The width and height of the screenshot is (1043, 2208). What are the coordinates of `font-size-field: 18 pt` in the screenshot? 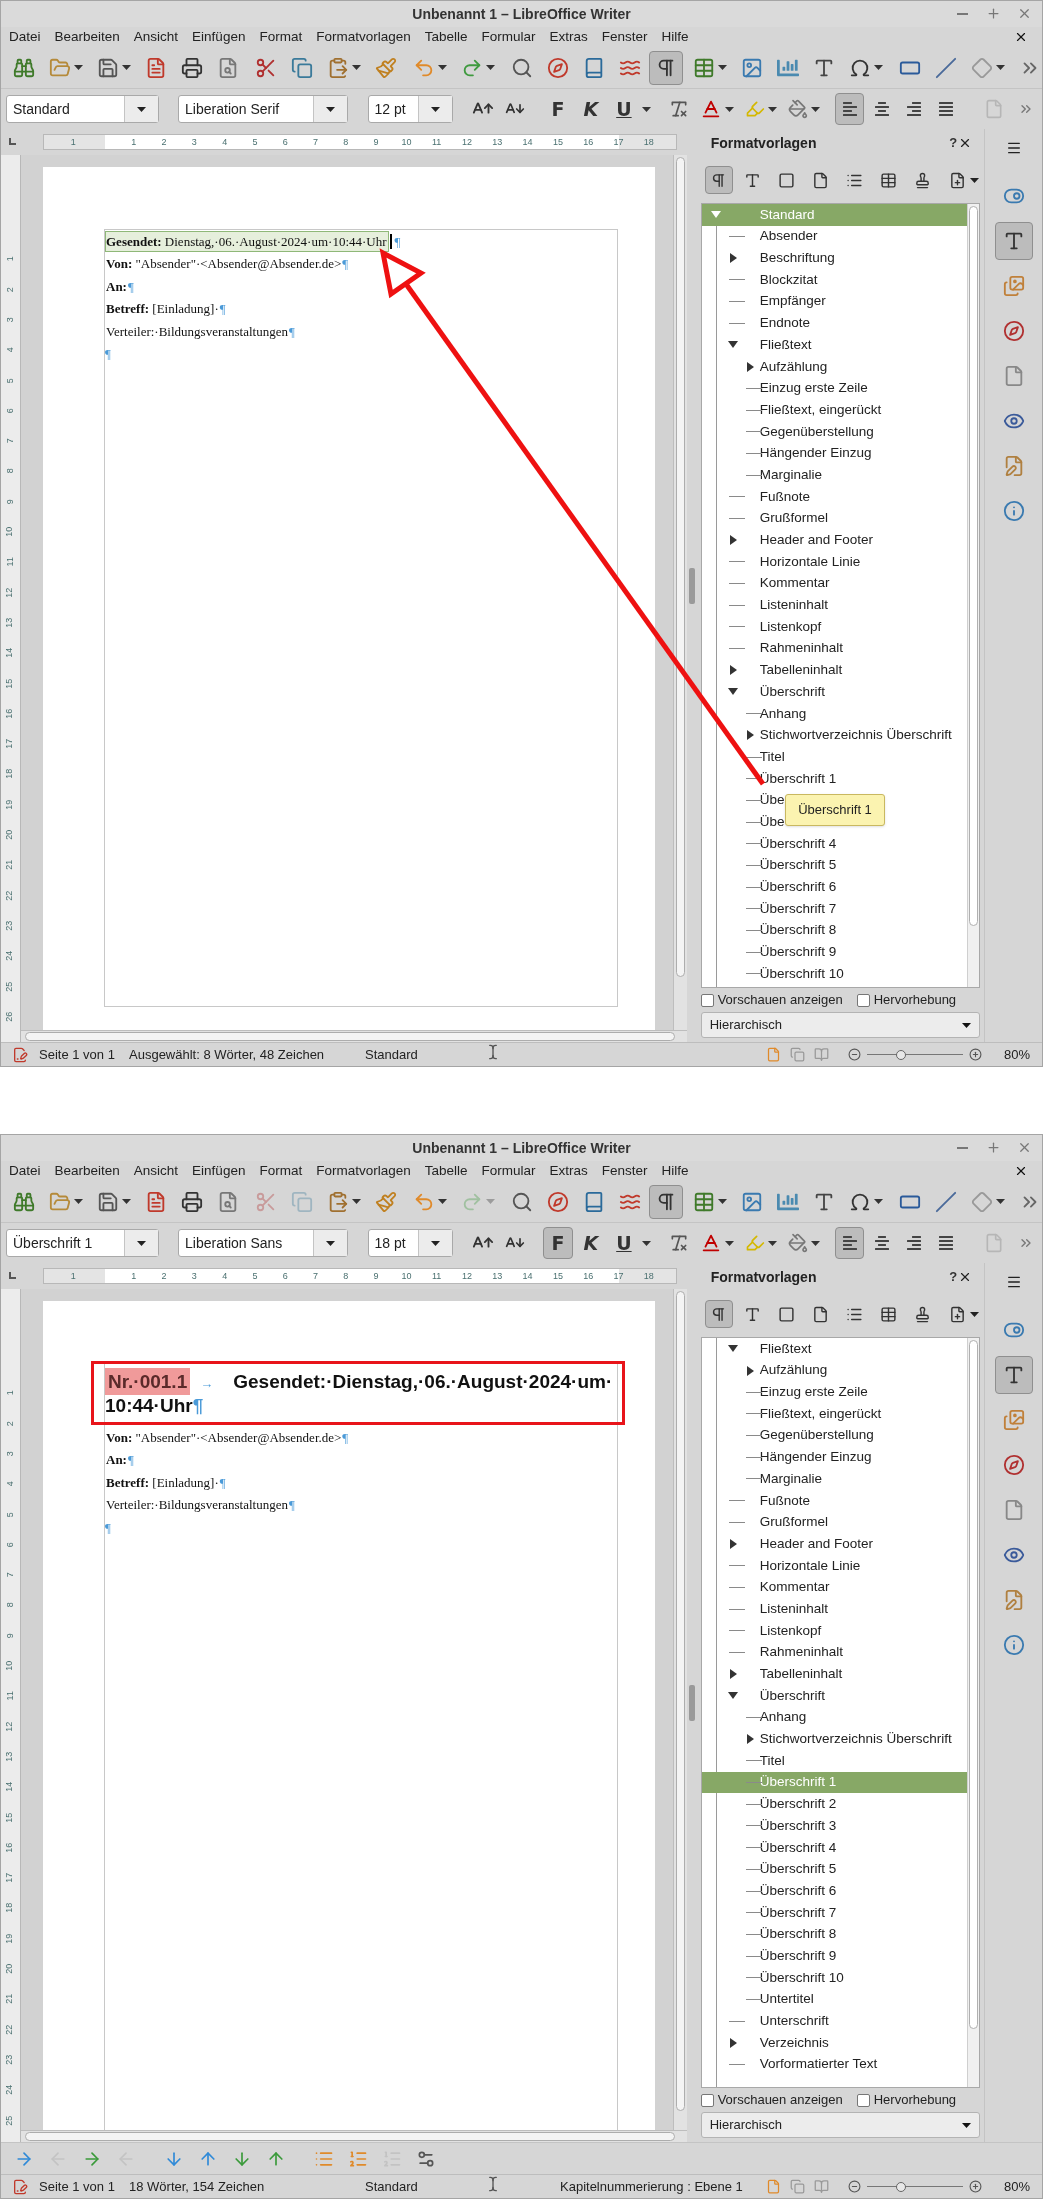 It's located at (410, 1243).